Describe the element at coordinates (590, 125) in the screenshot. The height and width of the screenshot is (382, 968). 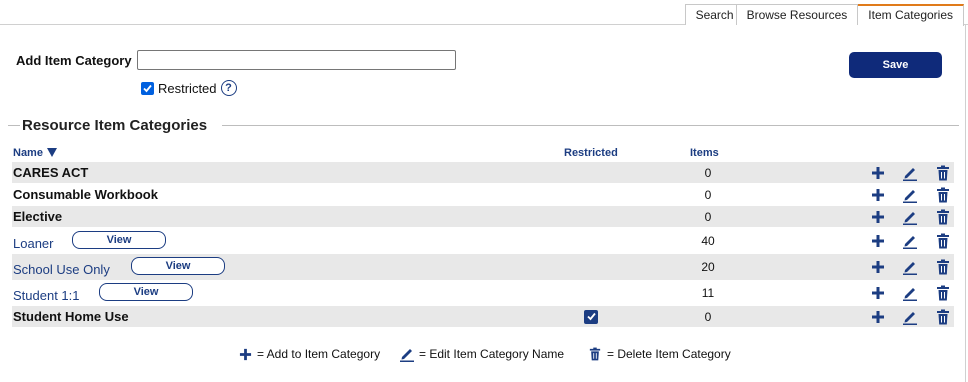
I see `fieldset-border-right` at that location.